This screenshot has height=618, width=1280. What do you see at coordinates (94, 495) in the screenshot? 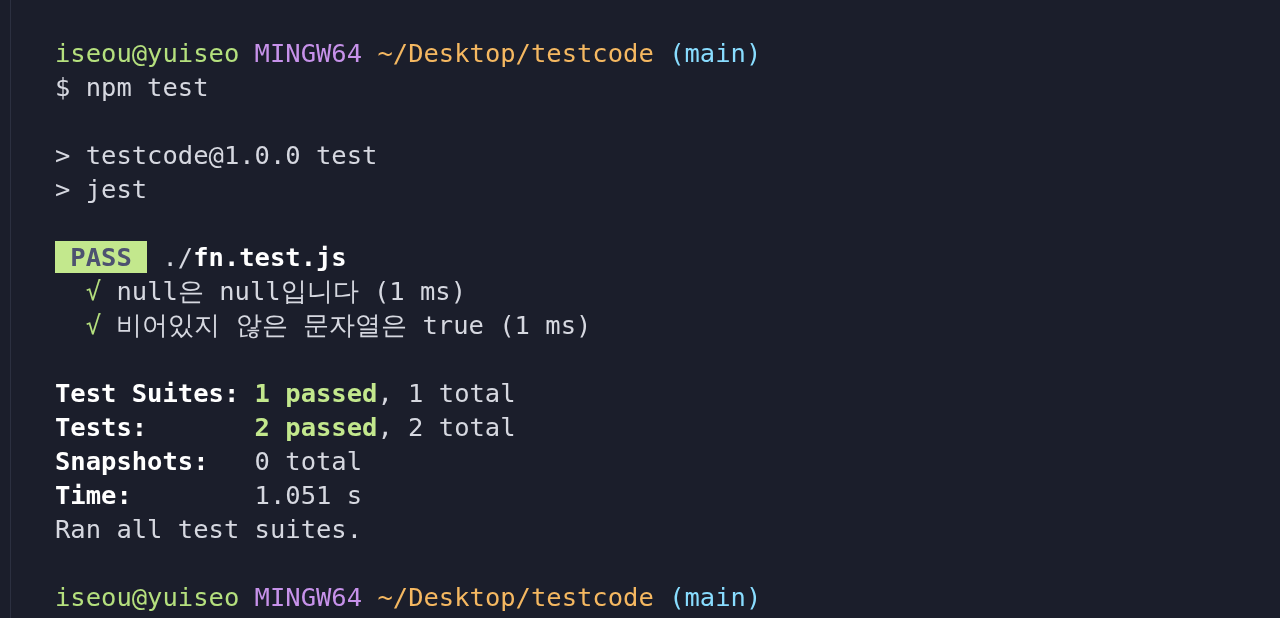
I see `summary-label: Time:` at bounding box center [94, 495].